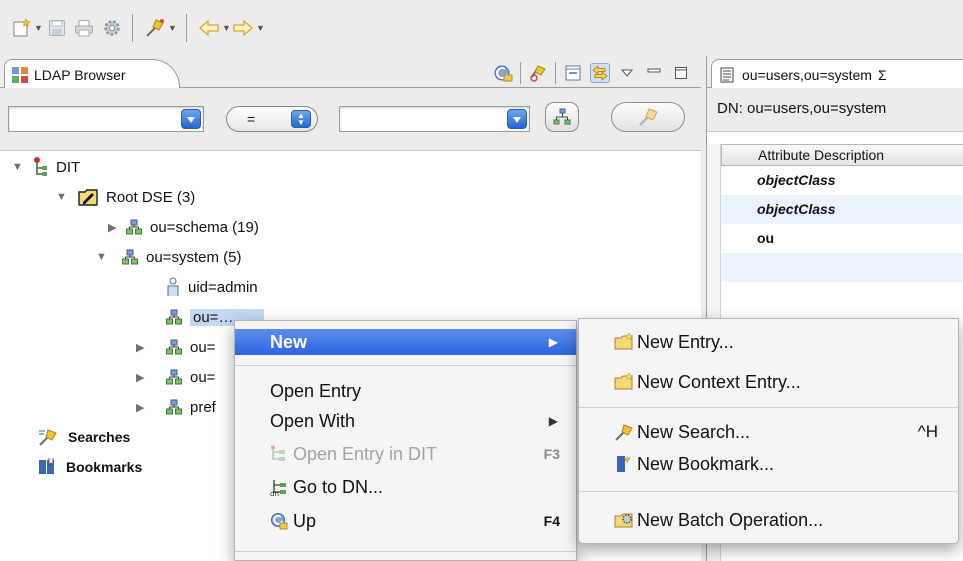 The width and height of the screenshot is (963, 561). I want to click on operator-select-value: =, so click(251, 119).